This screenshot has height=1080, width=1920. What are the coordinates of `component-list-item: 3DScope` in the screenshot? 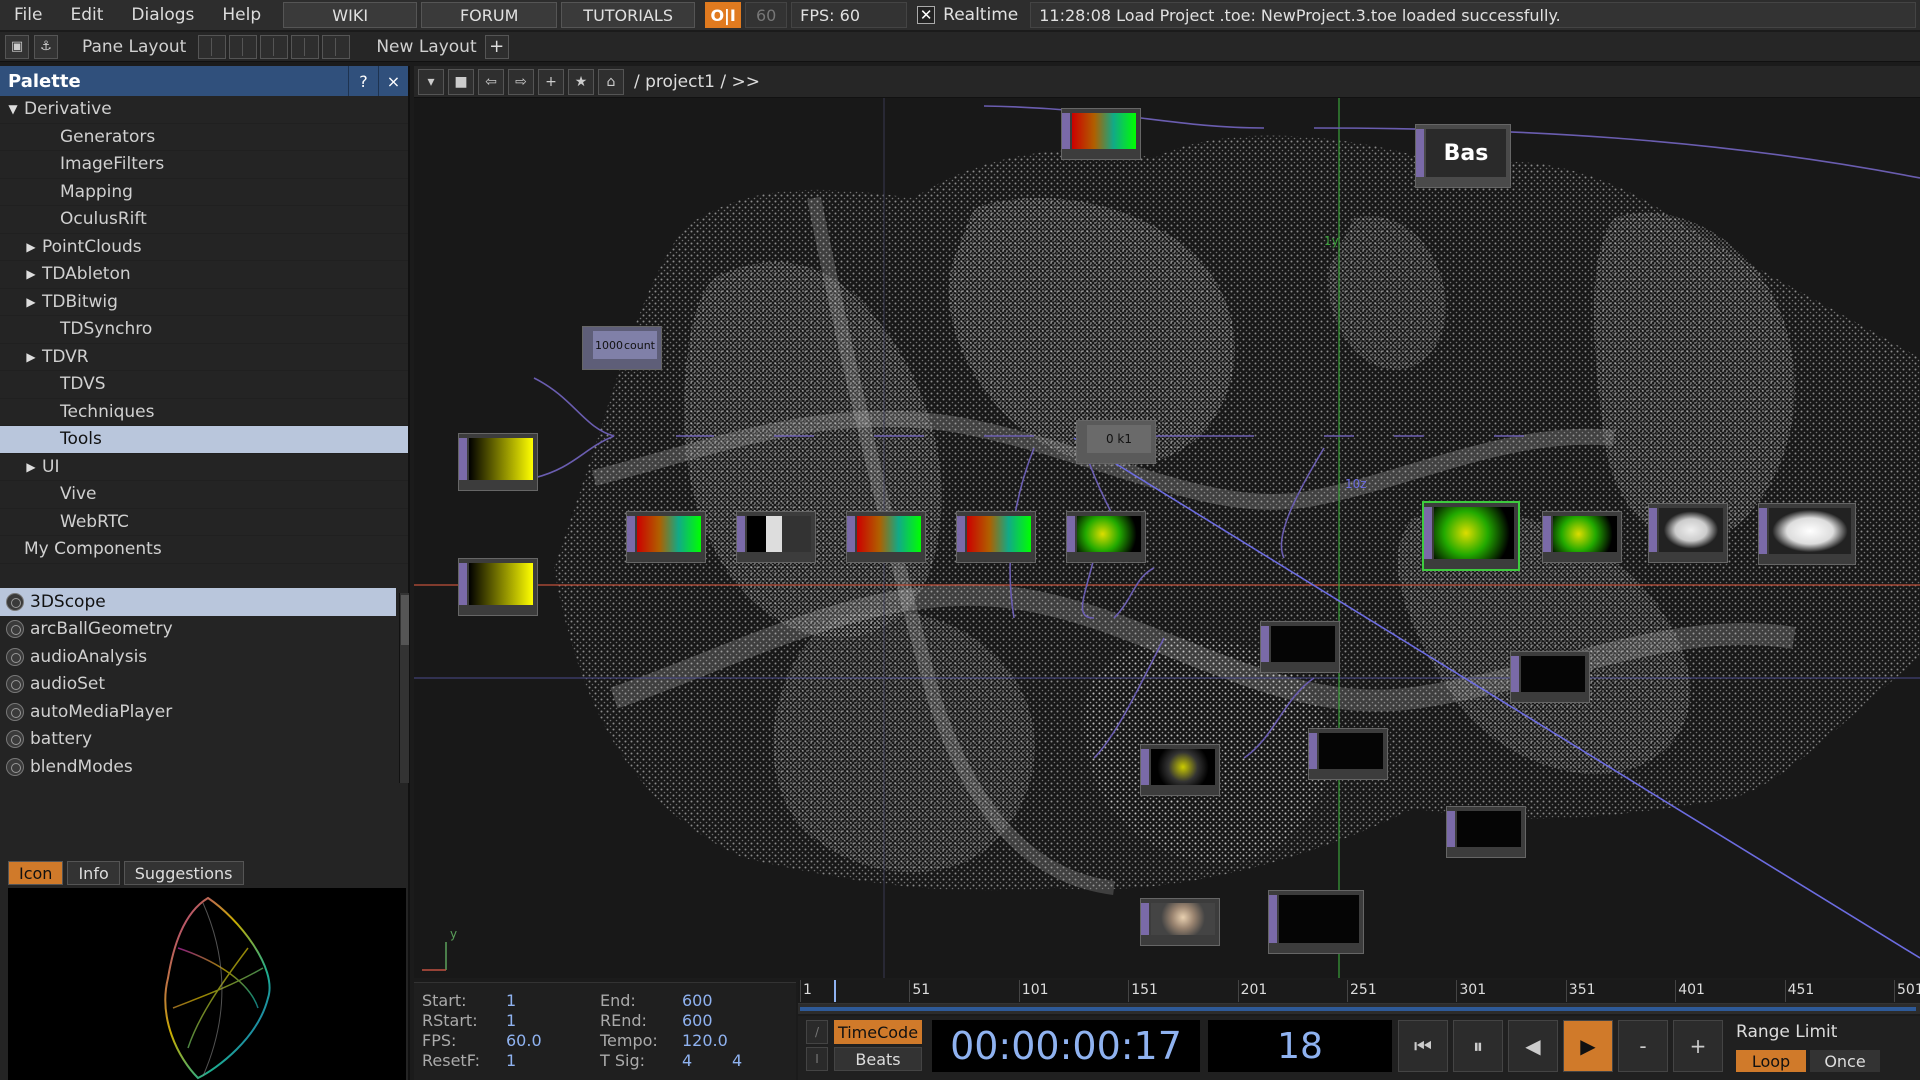 It's located at (198, 602).